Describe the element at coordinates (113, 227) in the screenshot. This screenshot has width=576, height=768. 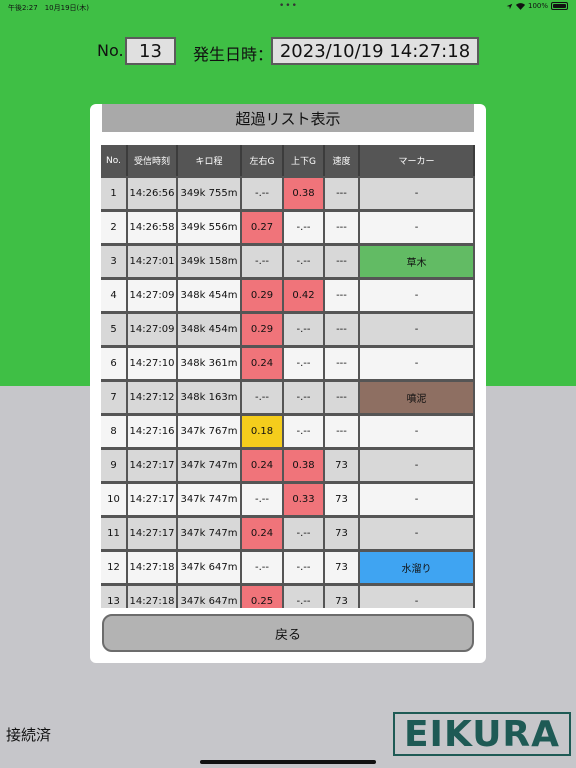
I see `cell-no: 2` at that location.